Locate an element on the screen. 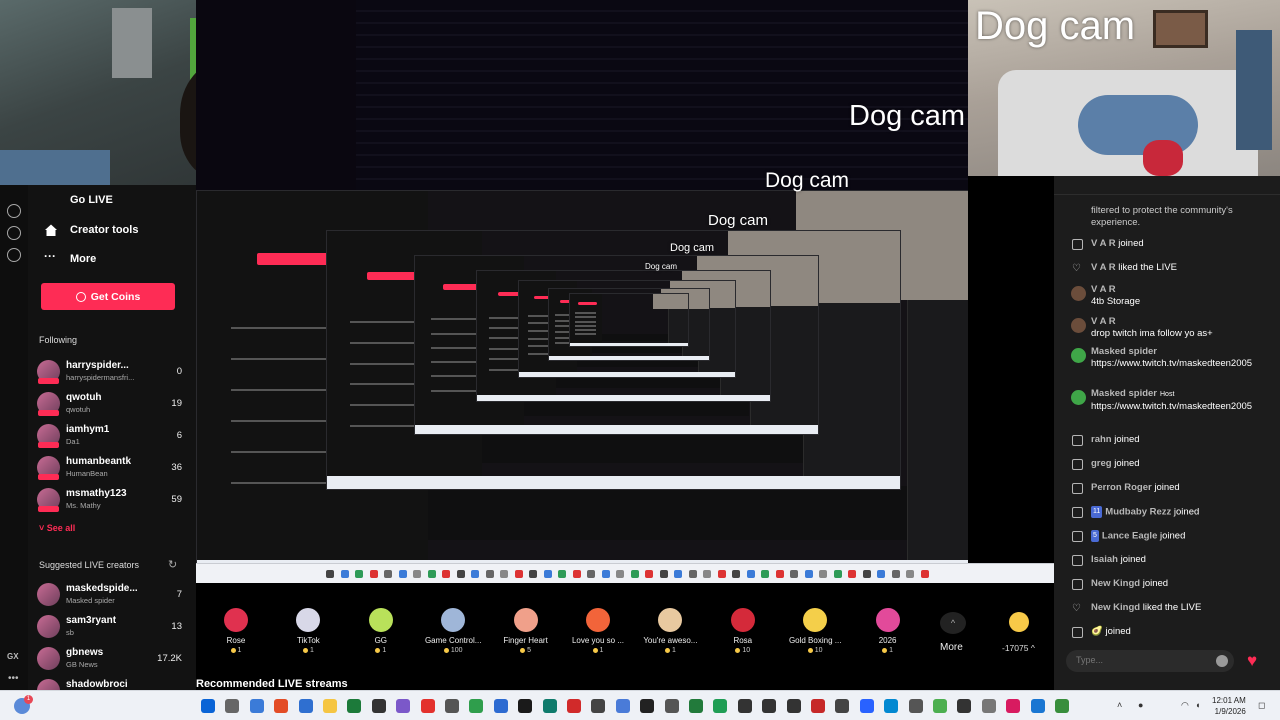 This screenshot has height=720, width=1280. settings-icon is located at coordinates (14, 255).